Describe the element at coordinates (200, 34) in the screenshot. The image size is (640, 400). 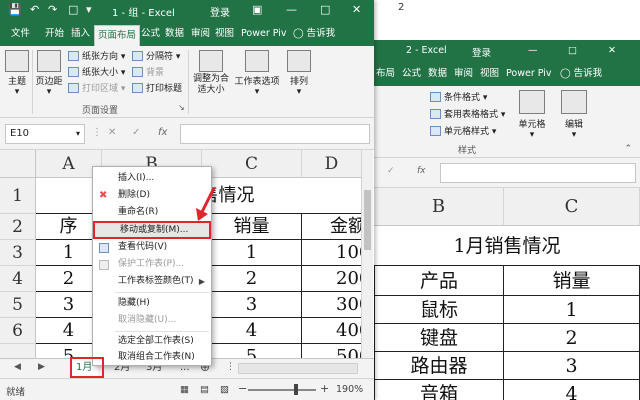
I see `tab-review: 审阅` at that location.